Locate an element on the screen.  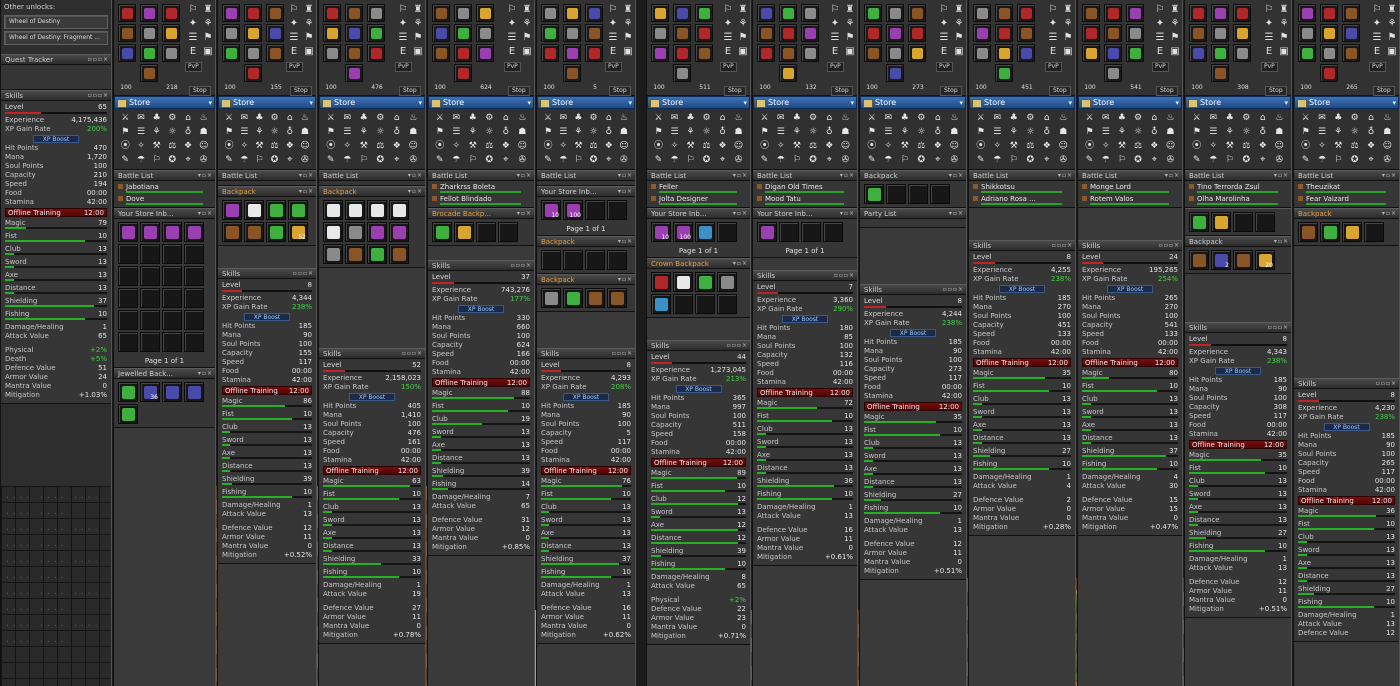
action-icon-10: ☼ is located at coordinates (1354, 132).